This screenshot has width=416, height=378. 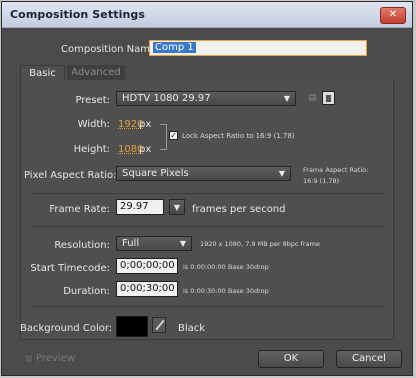 What do you see at coordinates (78, 14) in the screenshot?
I see `dialog-title: Composition Settings` at bounding box center [78, 14].